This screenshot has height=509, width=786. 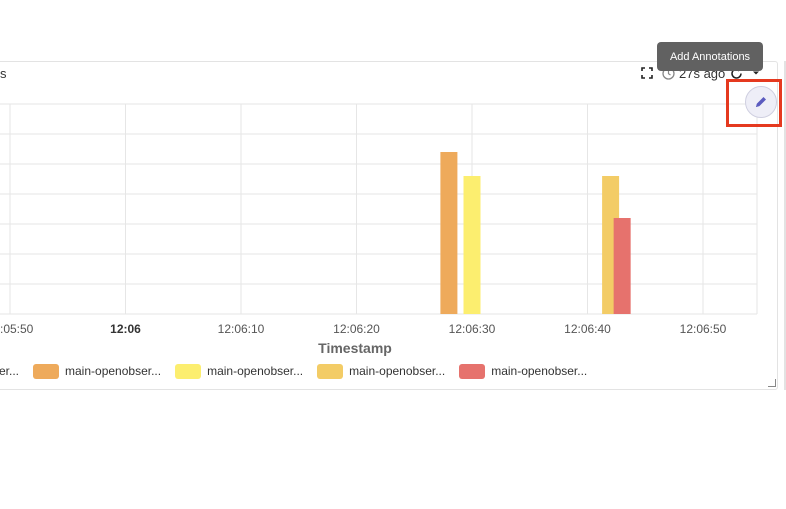 What do you see at coordinates (754, 103) in the screenshot?
I see `annotation-button-highlight` at bounding box center [754, 103].